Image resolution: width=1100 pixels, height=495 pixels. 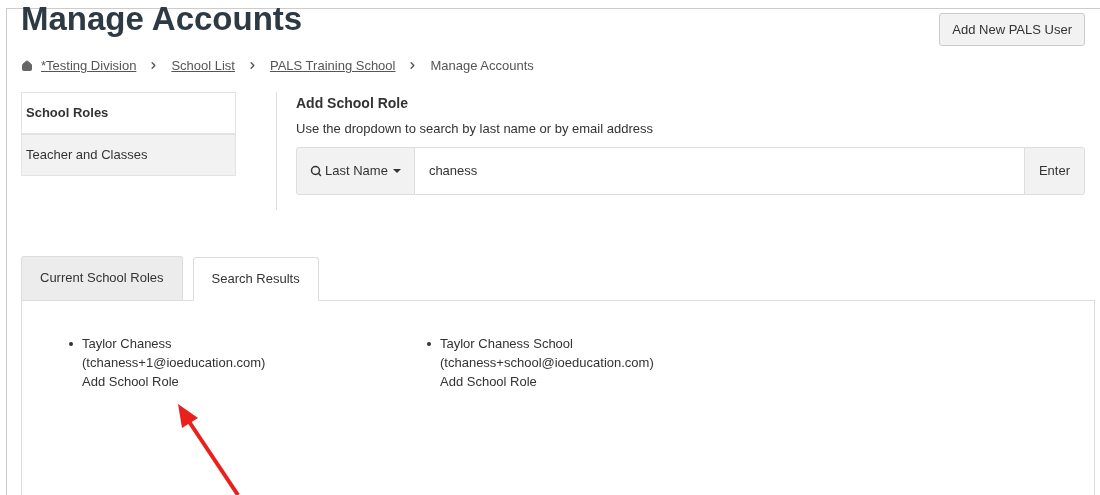 What do you see at coordinates (506, 343) in the screenshot?
I see `user-name: Taylor Chaness School` at bounding box center [506, 343].